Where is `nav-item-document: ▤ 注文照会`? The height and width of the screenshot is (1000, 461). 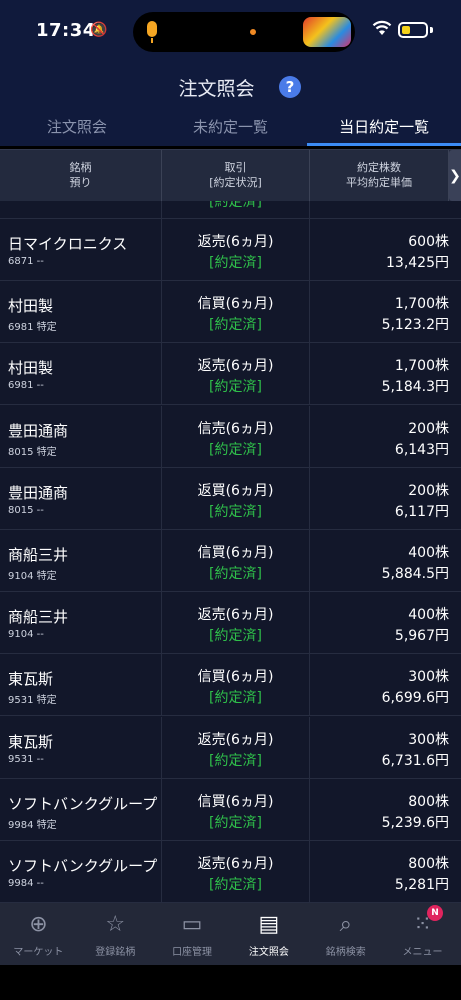
nav-item-document: ▤ 注文照会 is located at coordinates (268, 934).